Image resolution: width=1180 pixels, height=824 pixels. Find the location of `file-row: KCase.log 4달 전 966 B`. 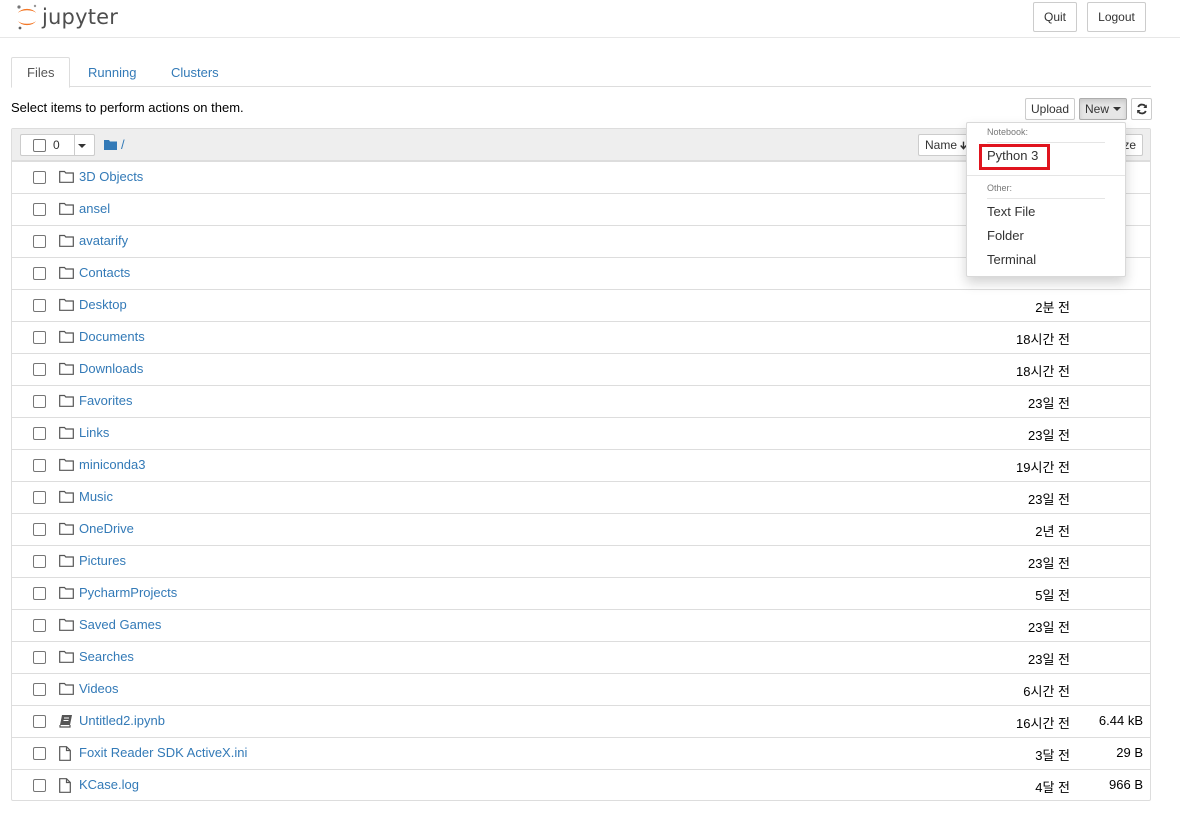

file-row: KCase.log 4달 전 966 B is located at coordinates (581, 785).